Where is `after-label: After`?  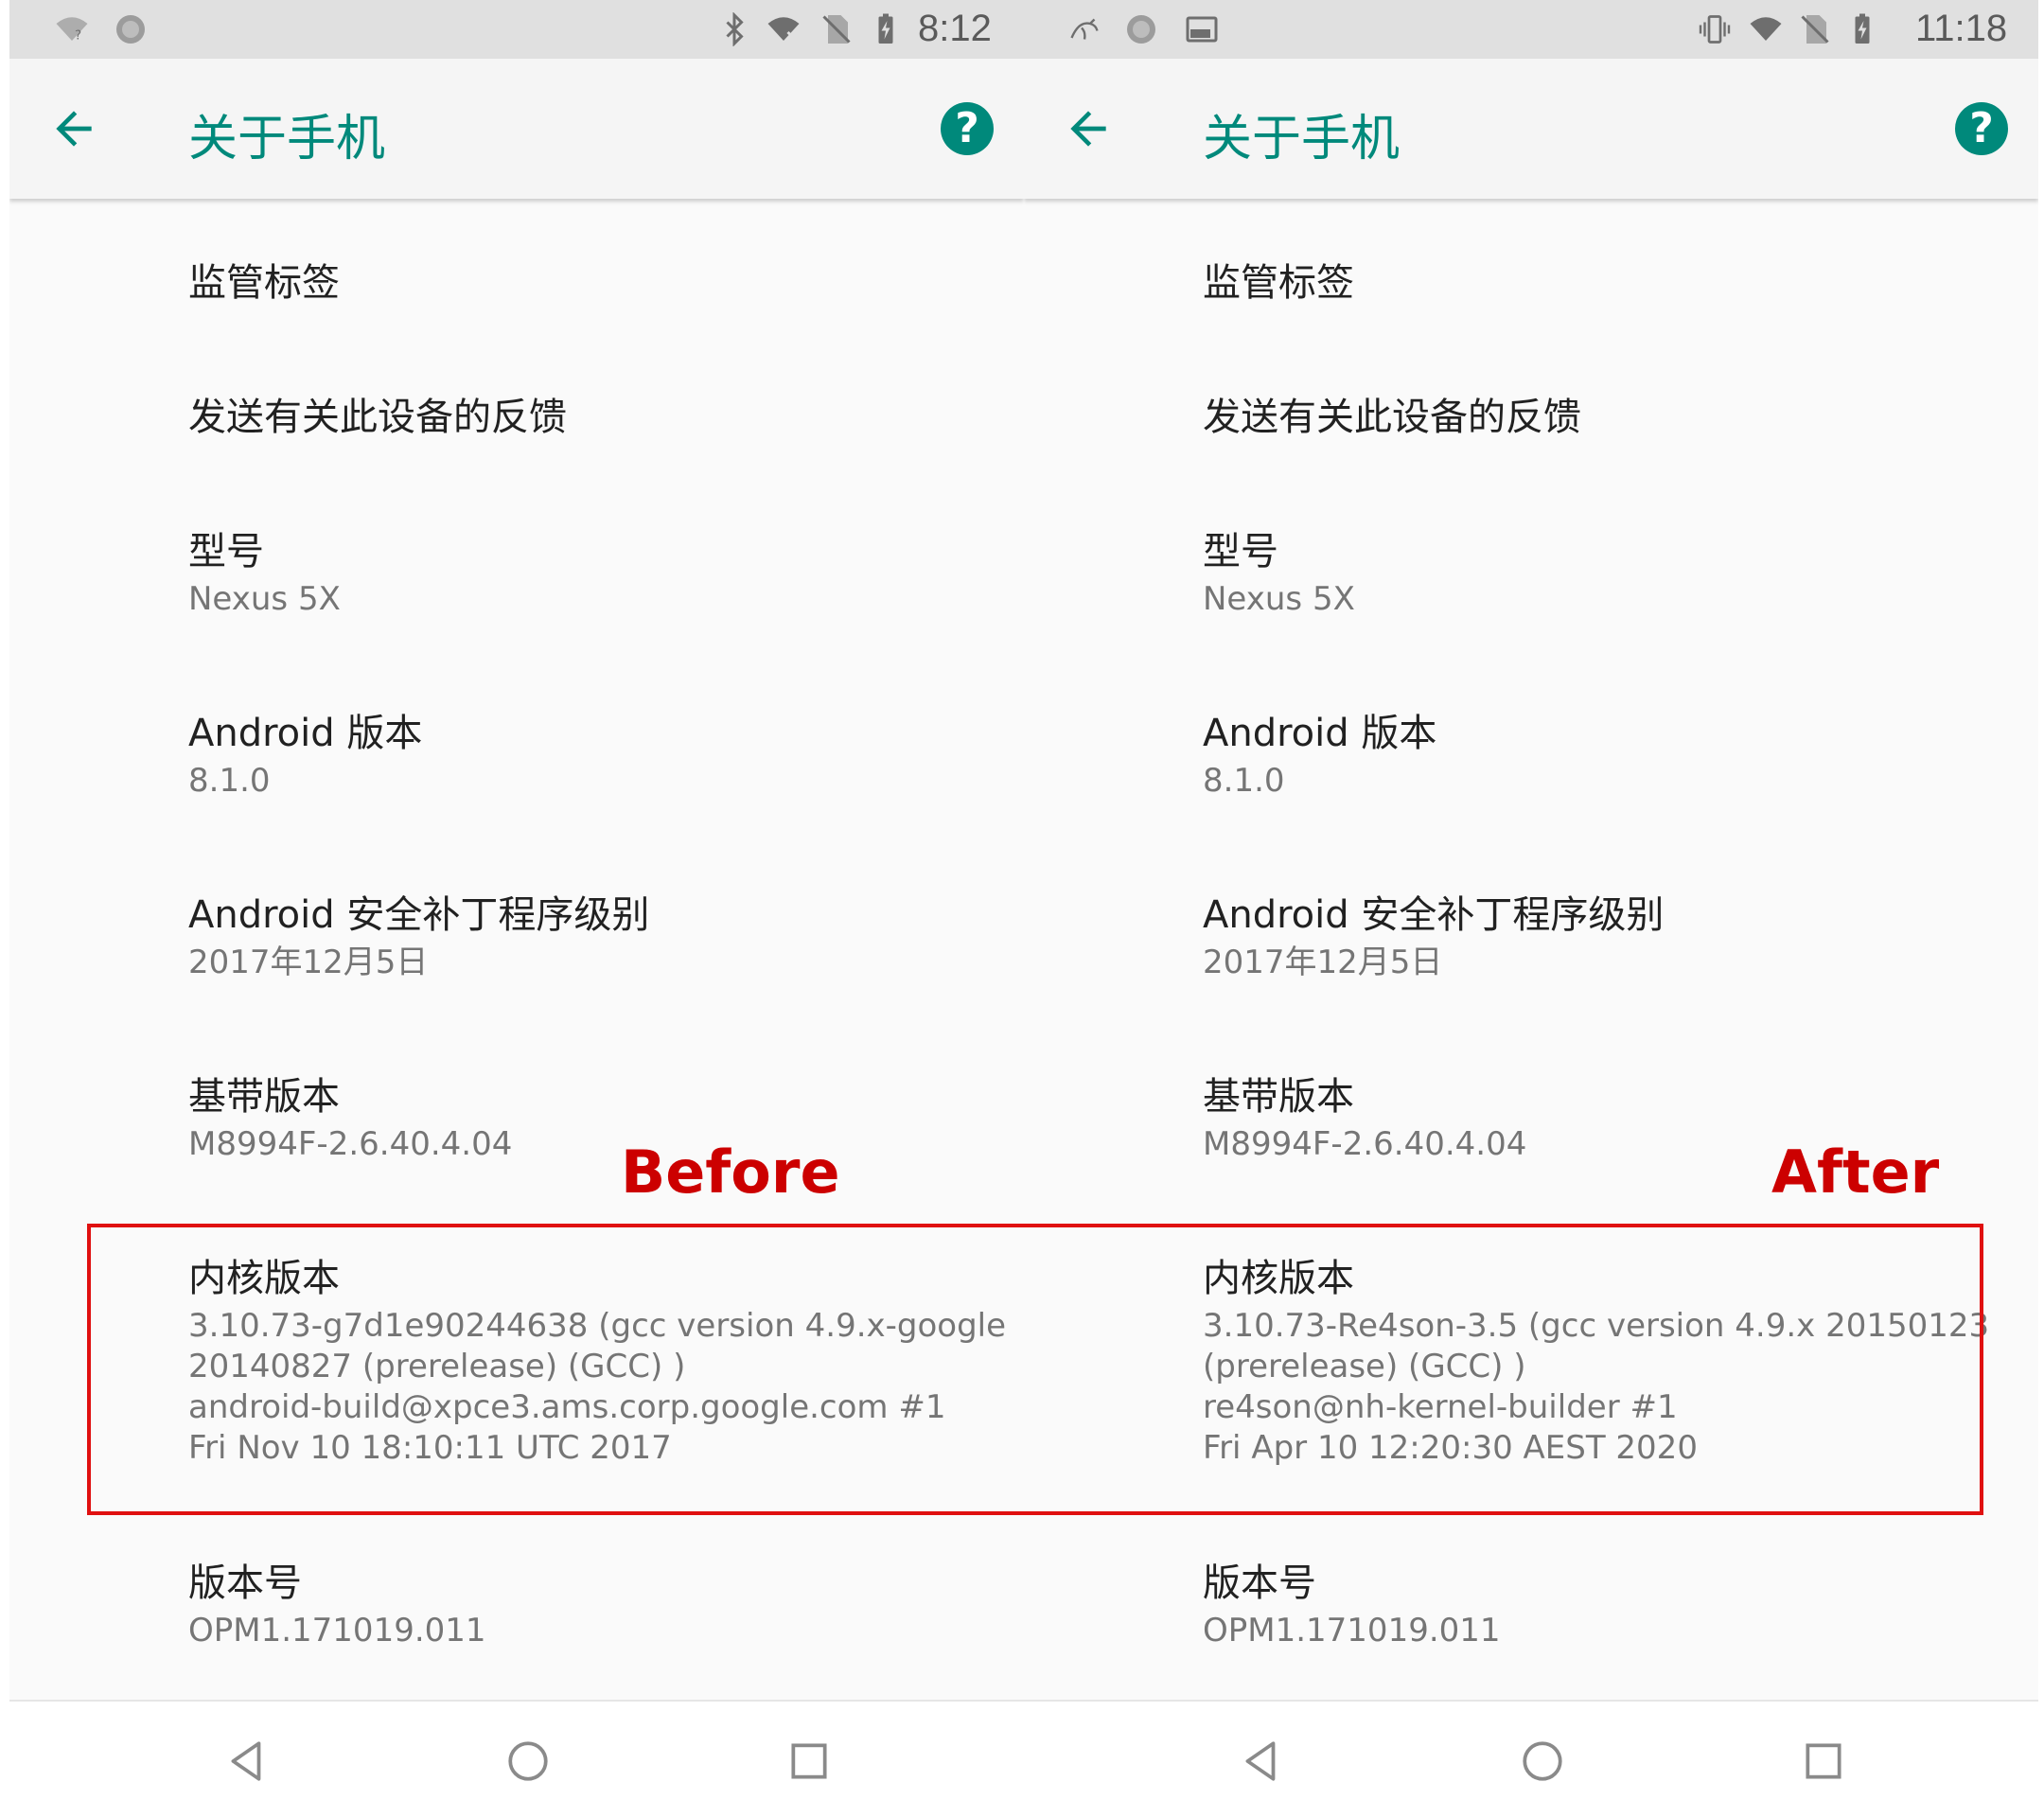 after-label: After is located at coordinates (1855, 1172).